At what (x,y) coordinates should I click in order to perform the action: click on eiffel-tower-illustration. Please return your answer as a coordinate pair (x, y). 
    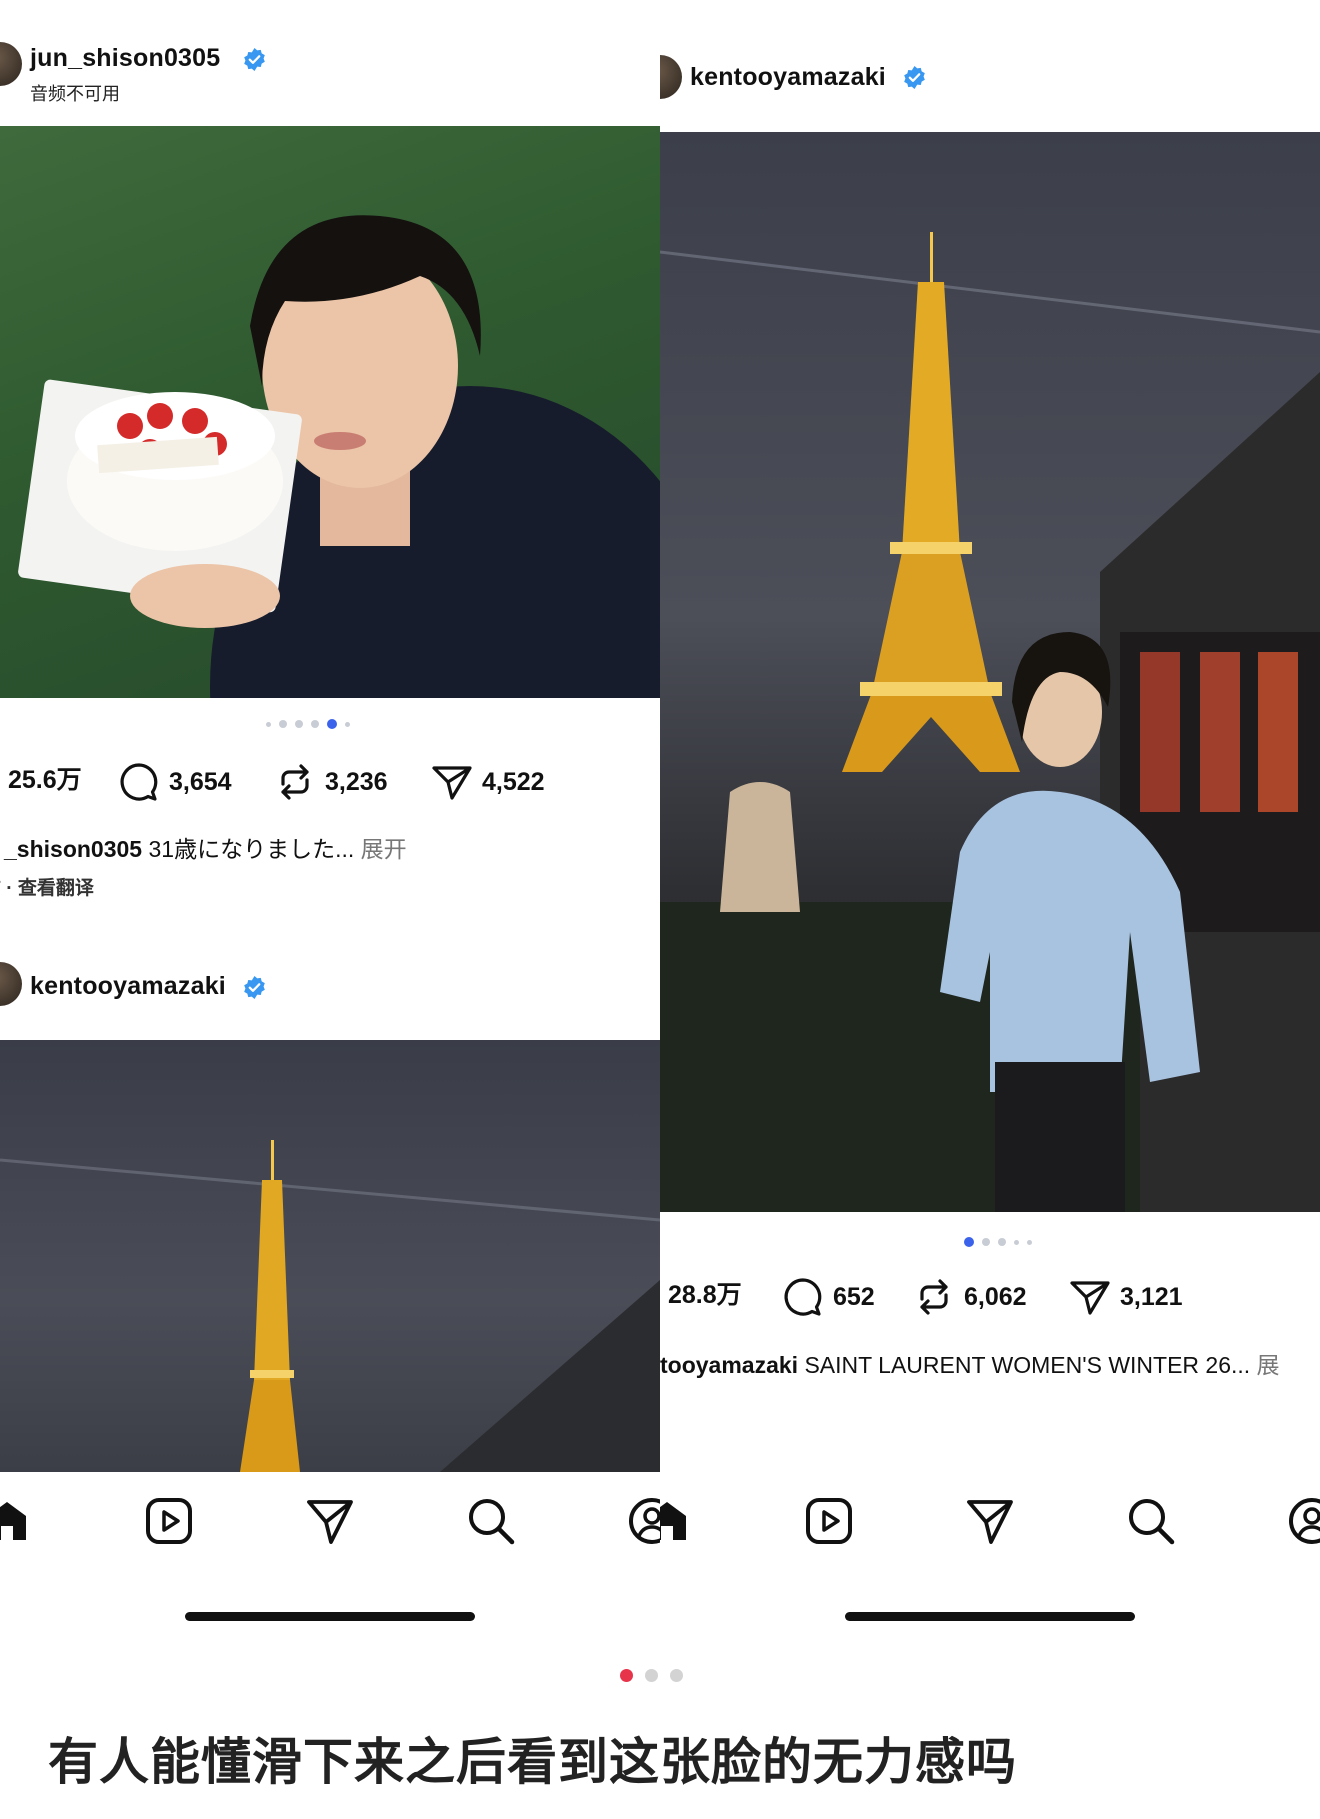
    Looking at the image, I should click on (330, 1306).